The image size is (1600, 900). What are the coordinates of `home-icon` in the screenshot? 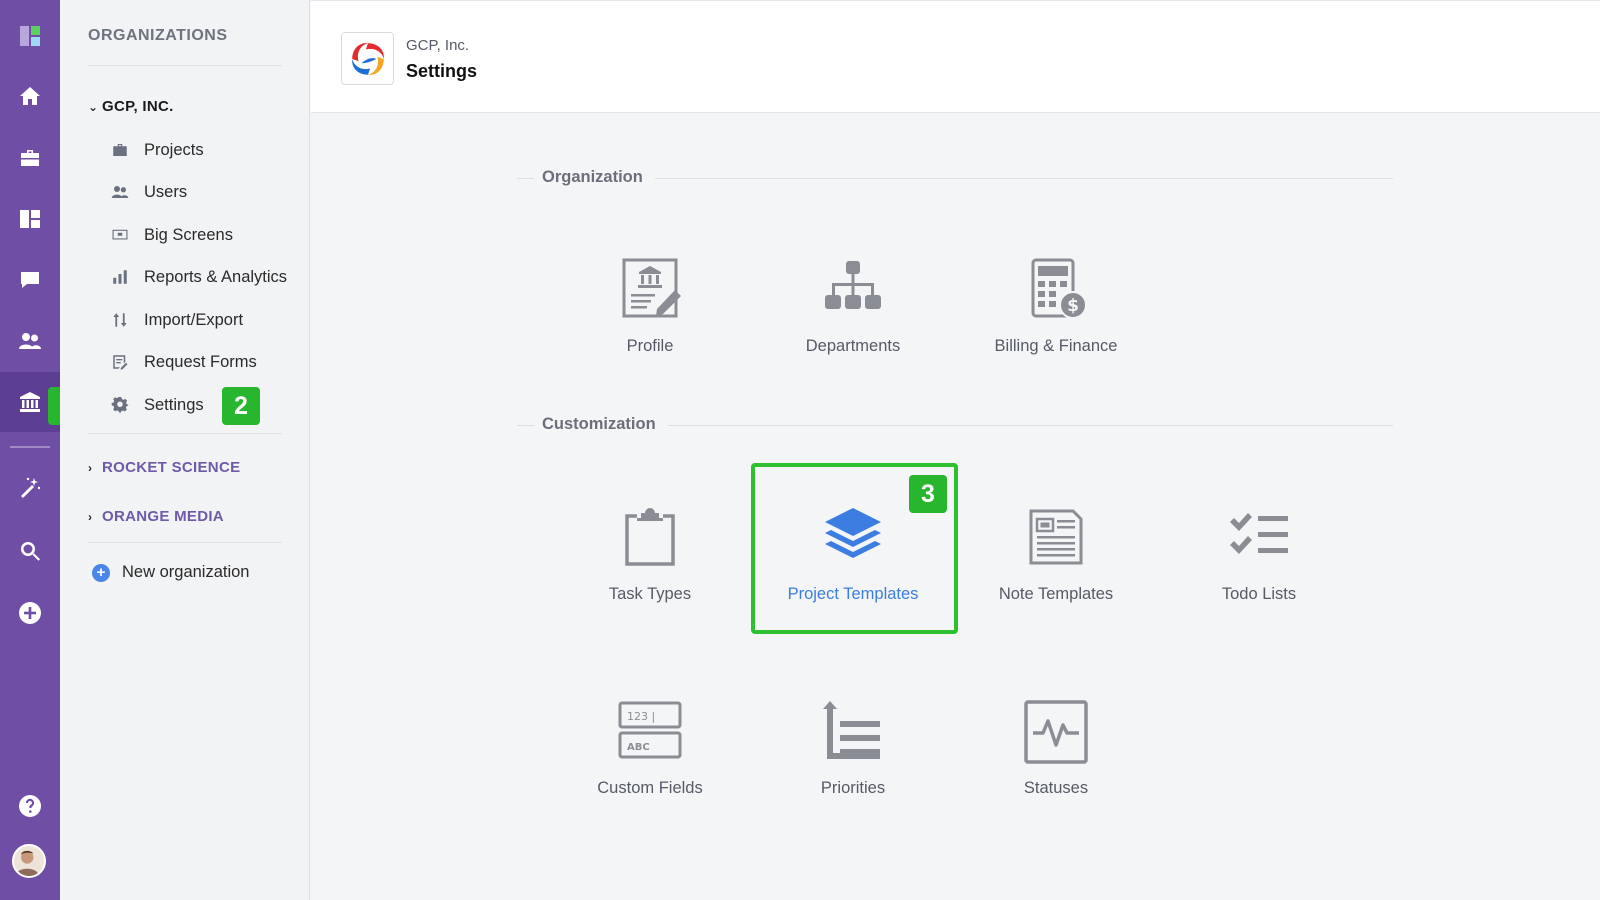 It's located at (30, 96).